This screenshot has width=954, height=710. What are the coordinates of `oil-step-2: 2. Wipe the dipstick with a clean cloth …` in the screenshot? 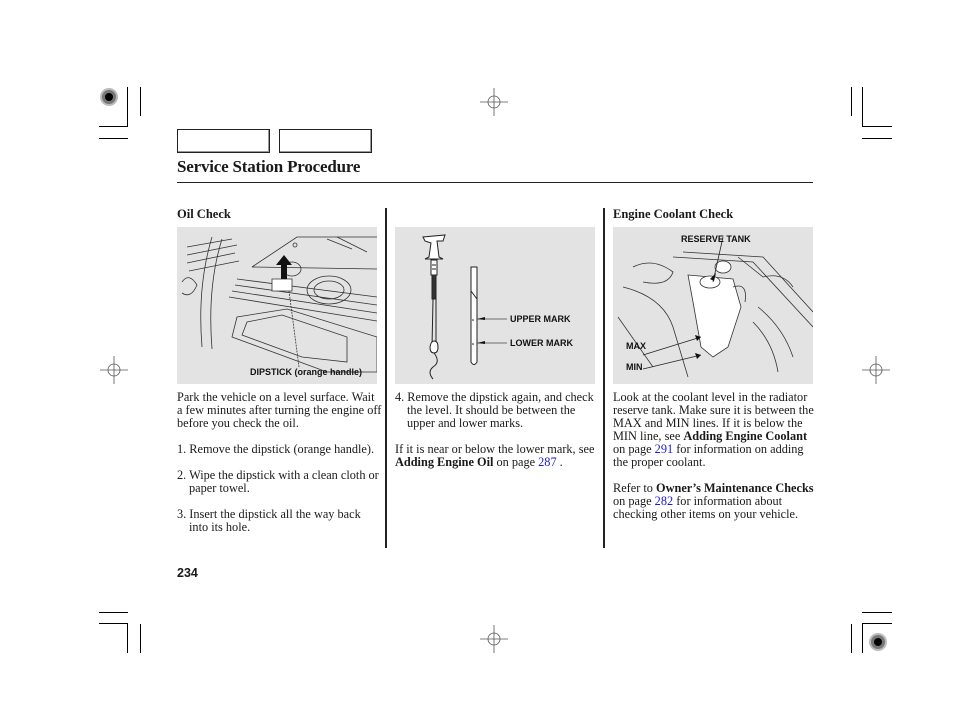 It's located at (278, 481).